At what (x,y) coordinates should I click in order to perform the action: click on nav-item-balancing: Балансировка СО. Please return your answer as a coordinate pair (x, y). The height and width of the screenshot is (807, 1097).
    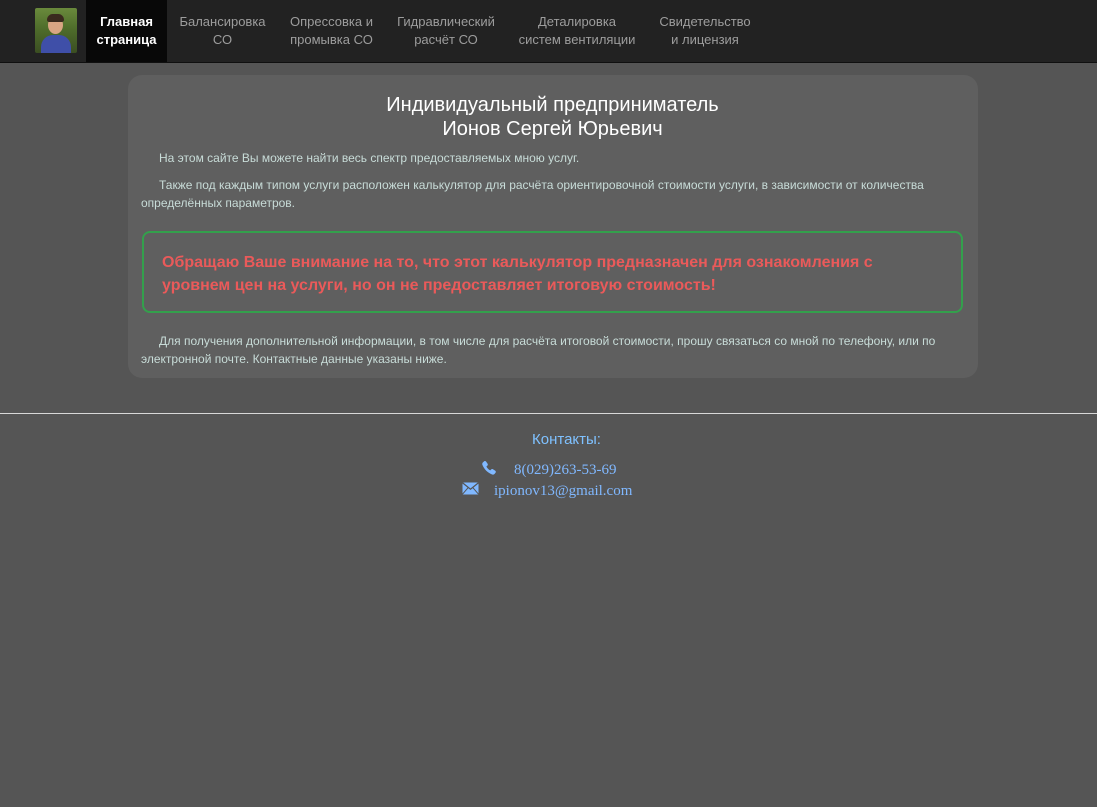
    Looking at the image, I should click on (222, 31).